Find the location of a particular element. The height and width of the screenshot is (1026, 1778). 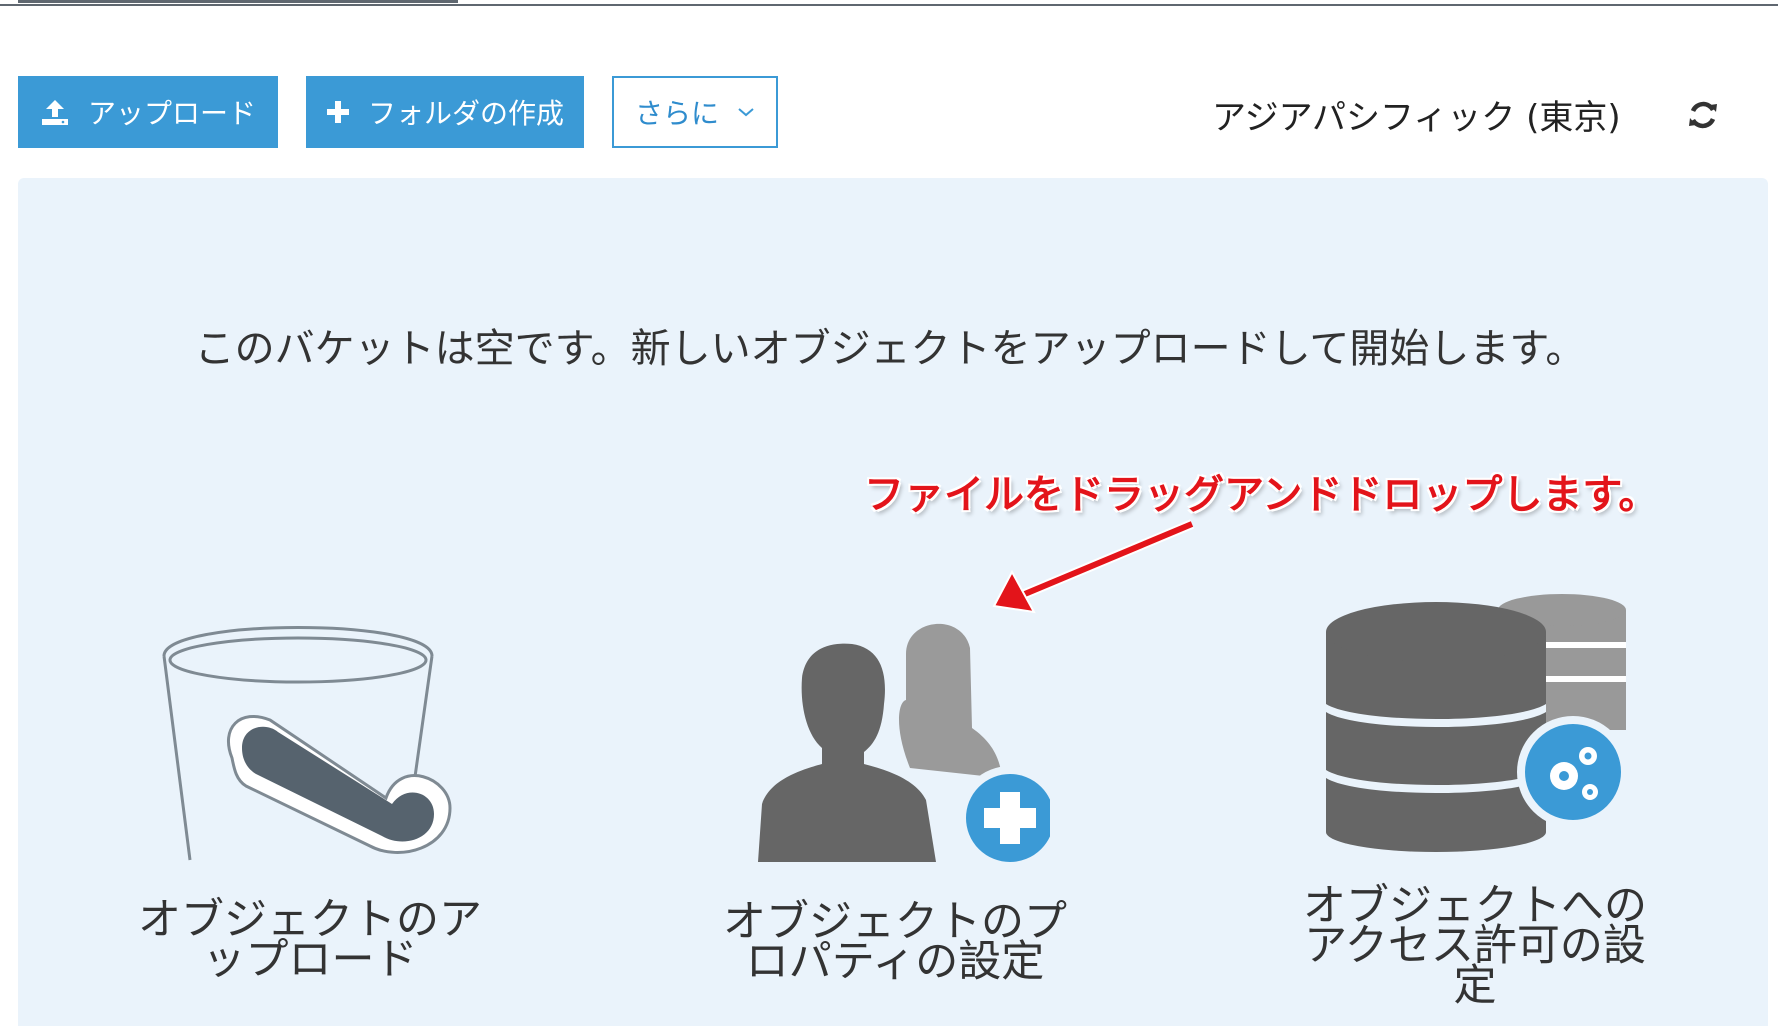

upload-button: アップロード is located at coordinates (148, 112).